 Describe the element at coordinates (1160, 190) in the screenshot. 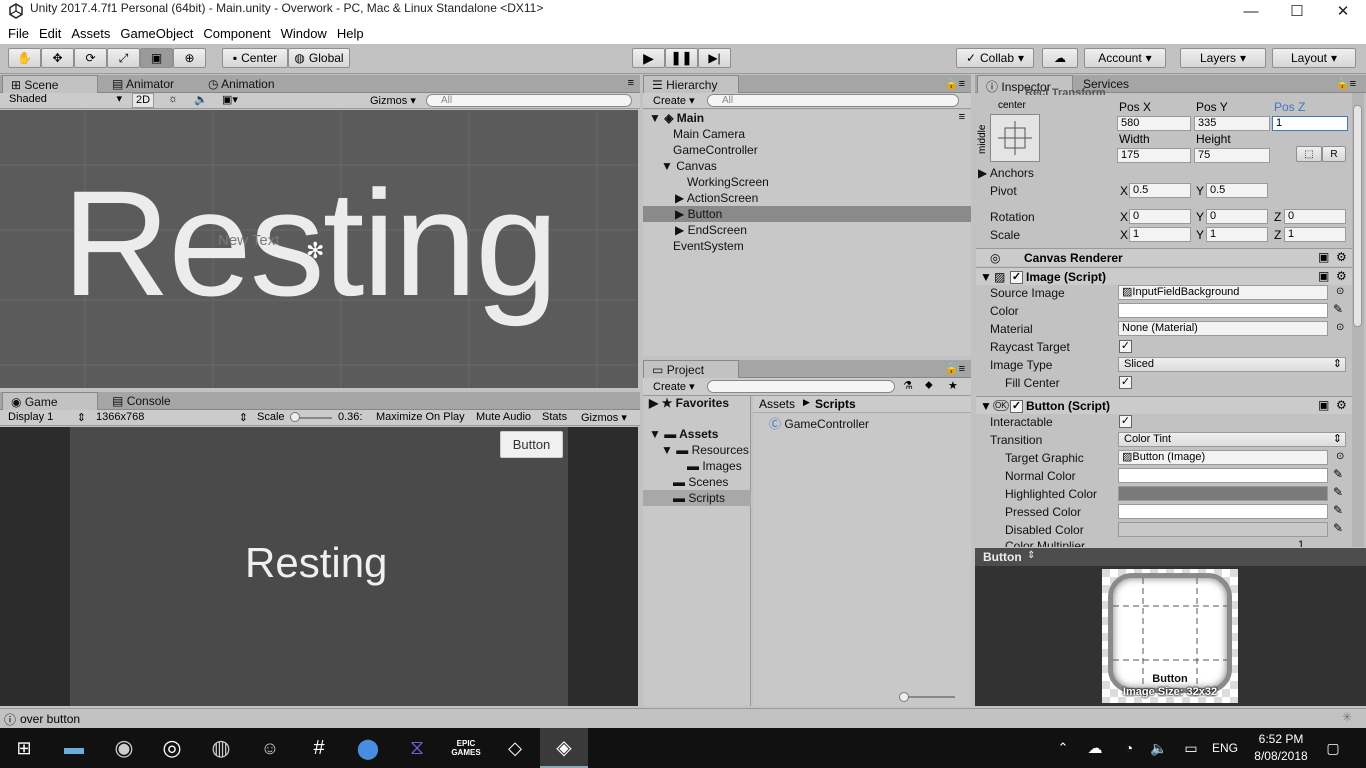

I see `pivot-x-field: 0.5` at that location.